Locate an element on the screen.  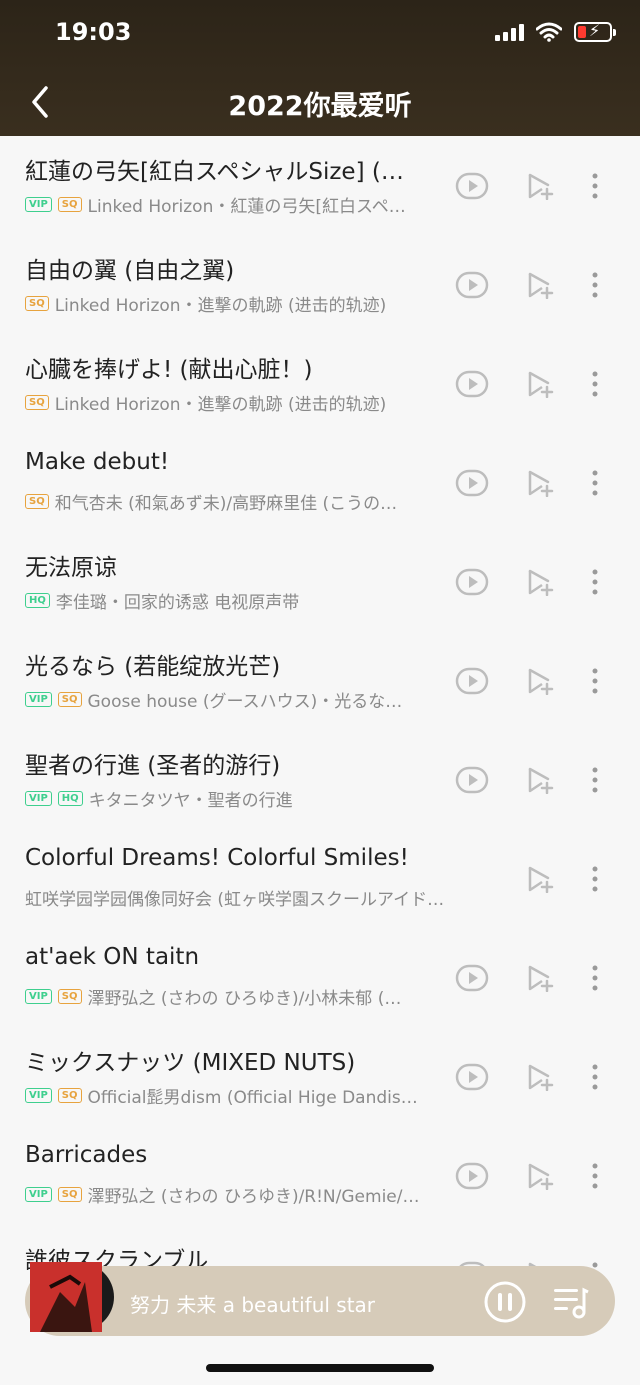
signal-icon is located at coordinates (509, 32).